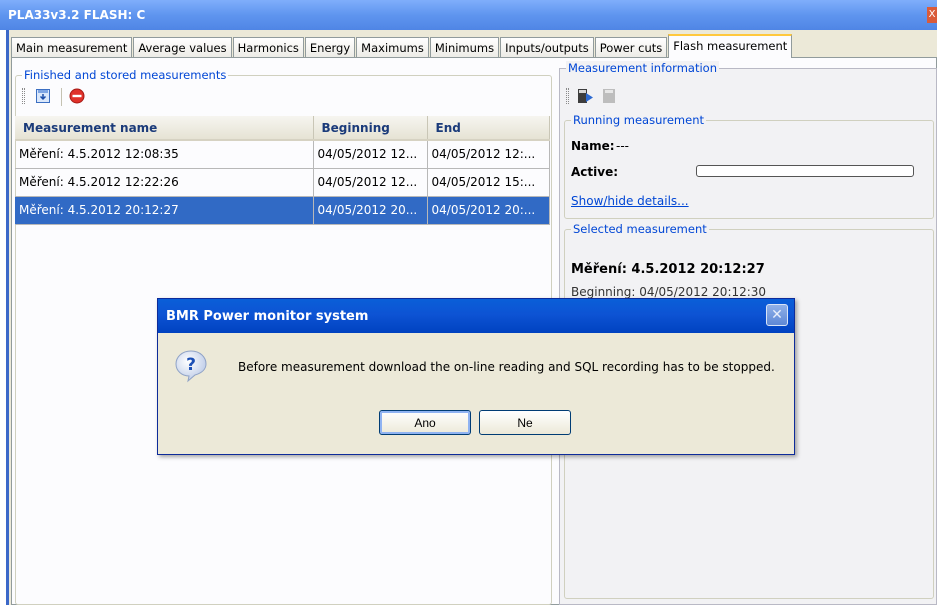 This screenshot has width=937, height=605. I want to click on running-measurement-legend: Running measurement, so click(639, 120).